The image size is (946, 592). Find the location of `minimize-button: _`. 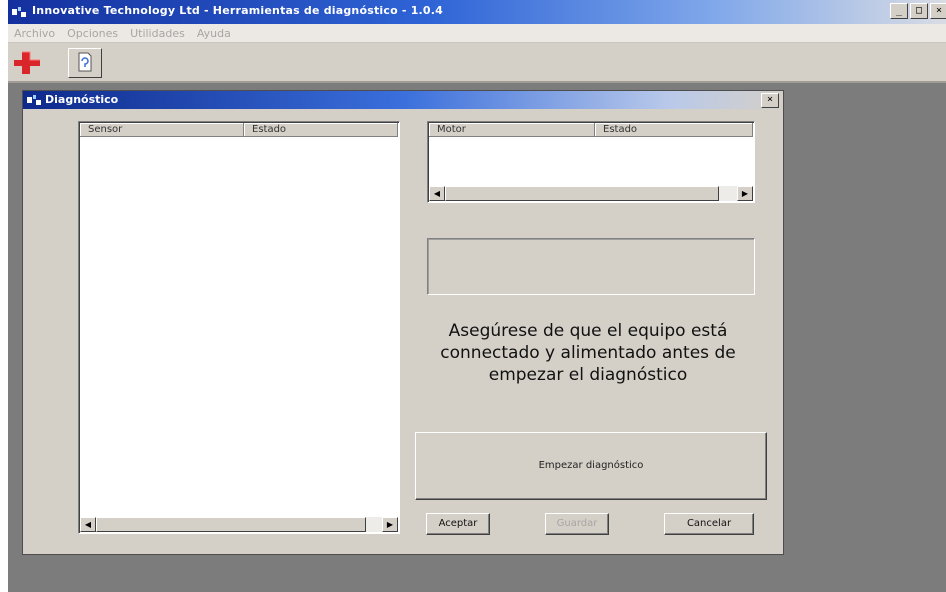

minimize-button: _ is located at coordinates (899, 11).